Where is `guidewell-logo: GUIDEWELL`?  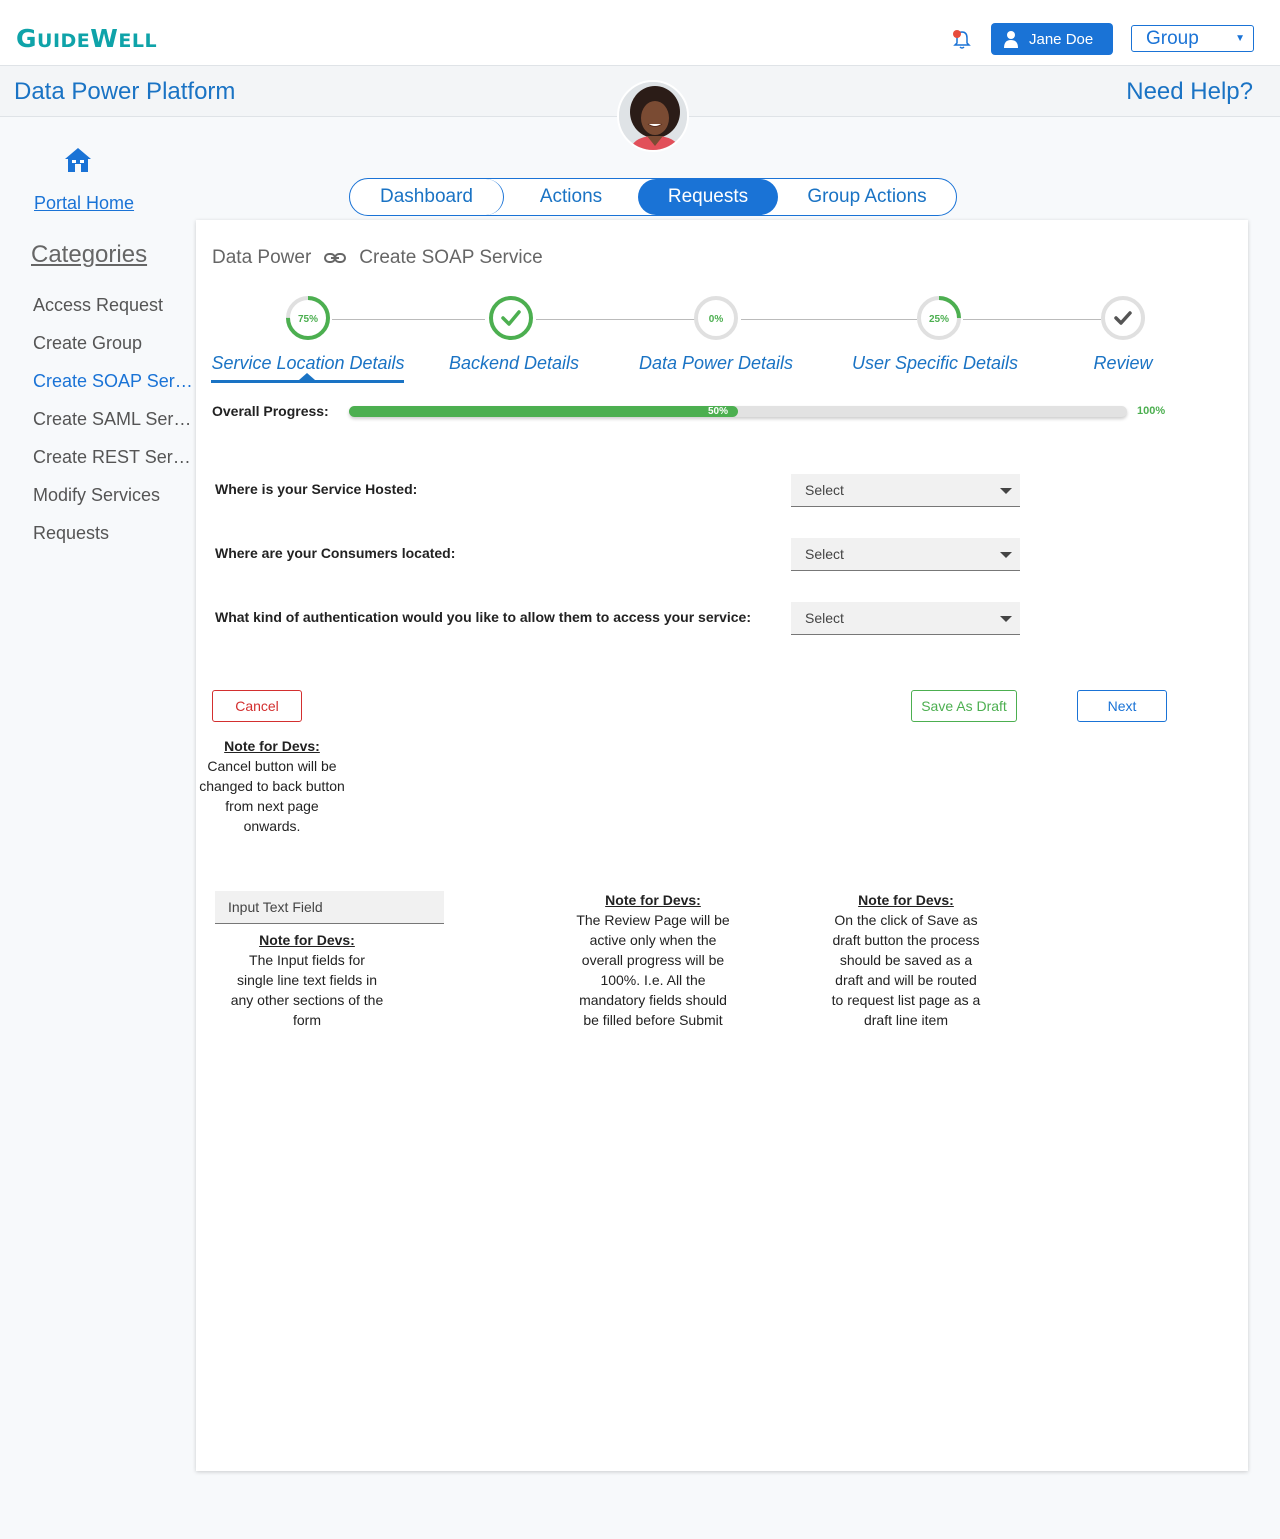
guidewell-logo: GUIDEWELL is located at coordinates (86, 38).